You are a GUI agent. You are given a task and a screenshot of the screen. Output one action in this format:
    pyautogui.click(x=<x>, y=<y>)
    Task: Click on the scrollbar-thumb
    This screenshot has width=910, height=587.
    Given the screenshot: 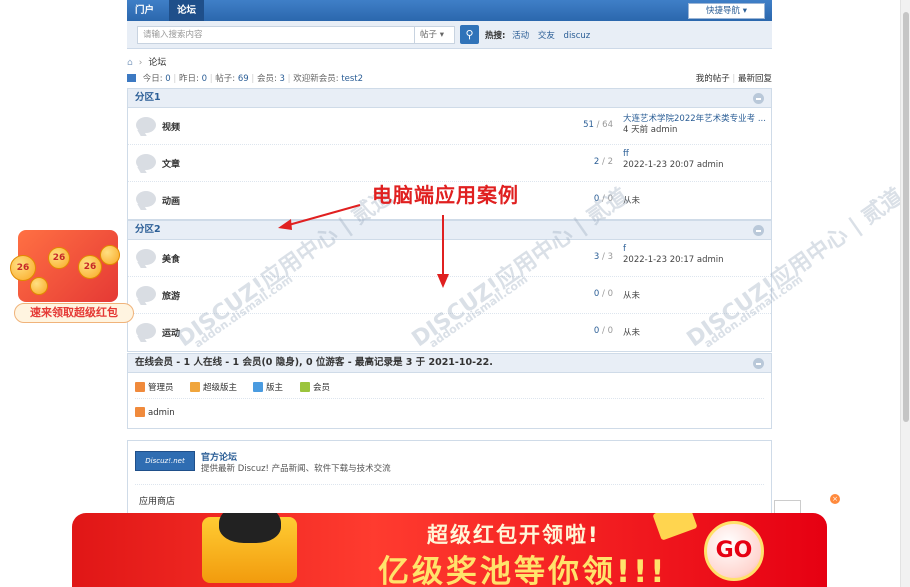 What is the action you would take?
    pyautogui.click(x=906, y=217)
    